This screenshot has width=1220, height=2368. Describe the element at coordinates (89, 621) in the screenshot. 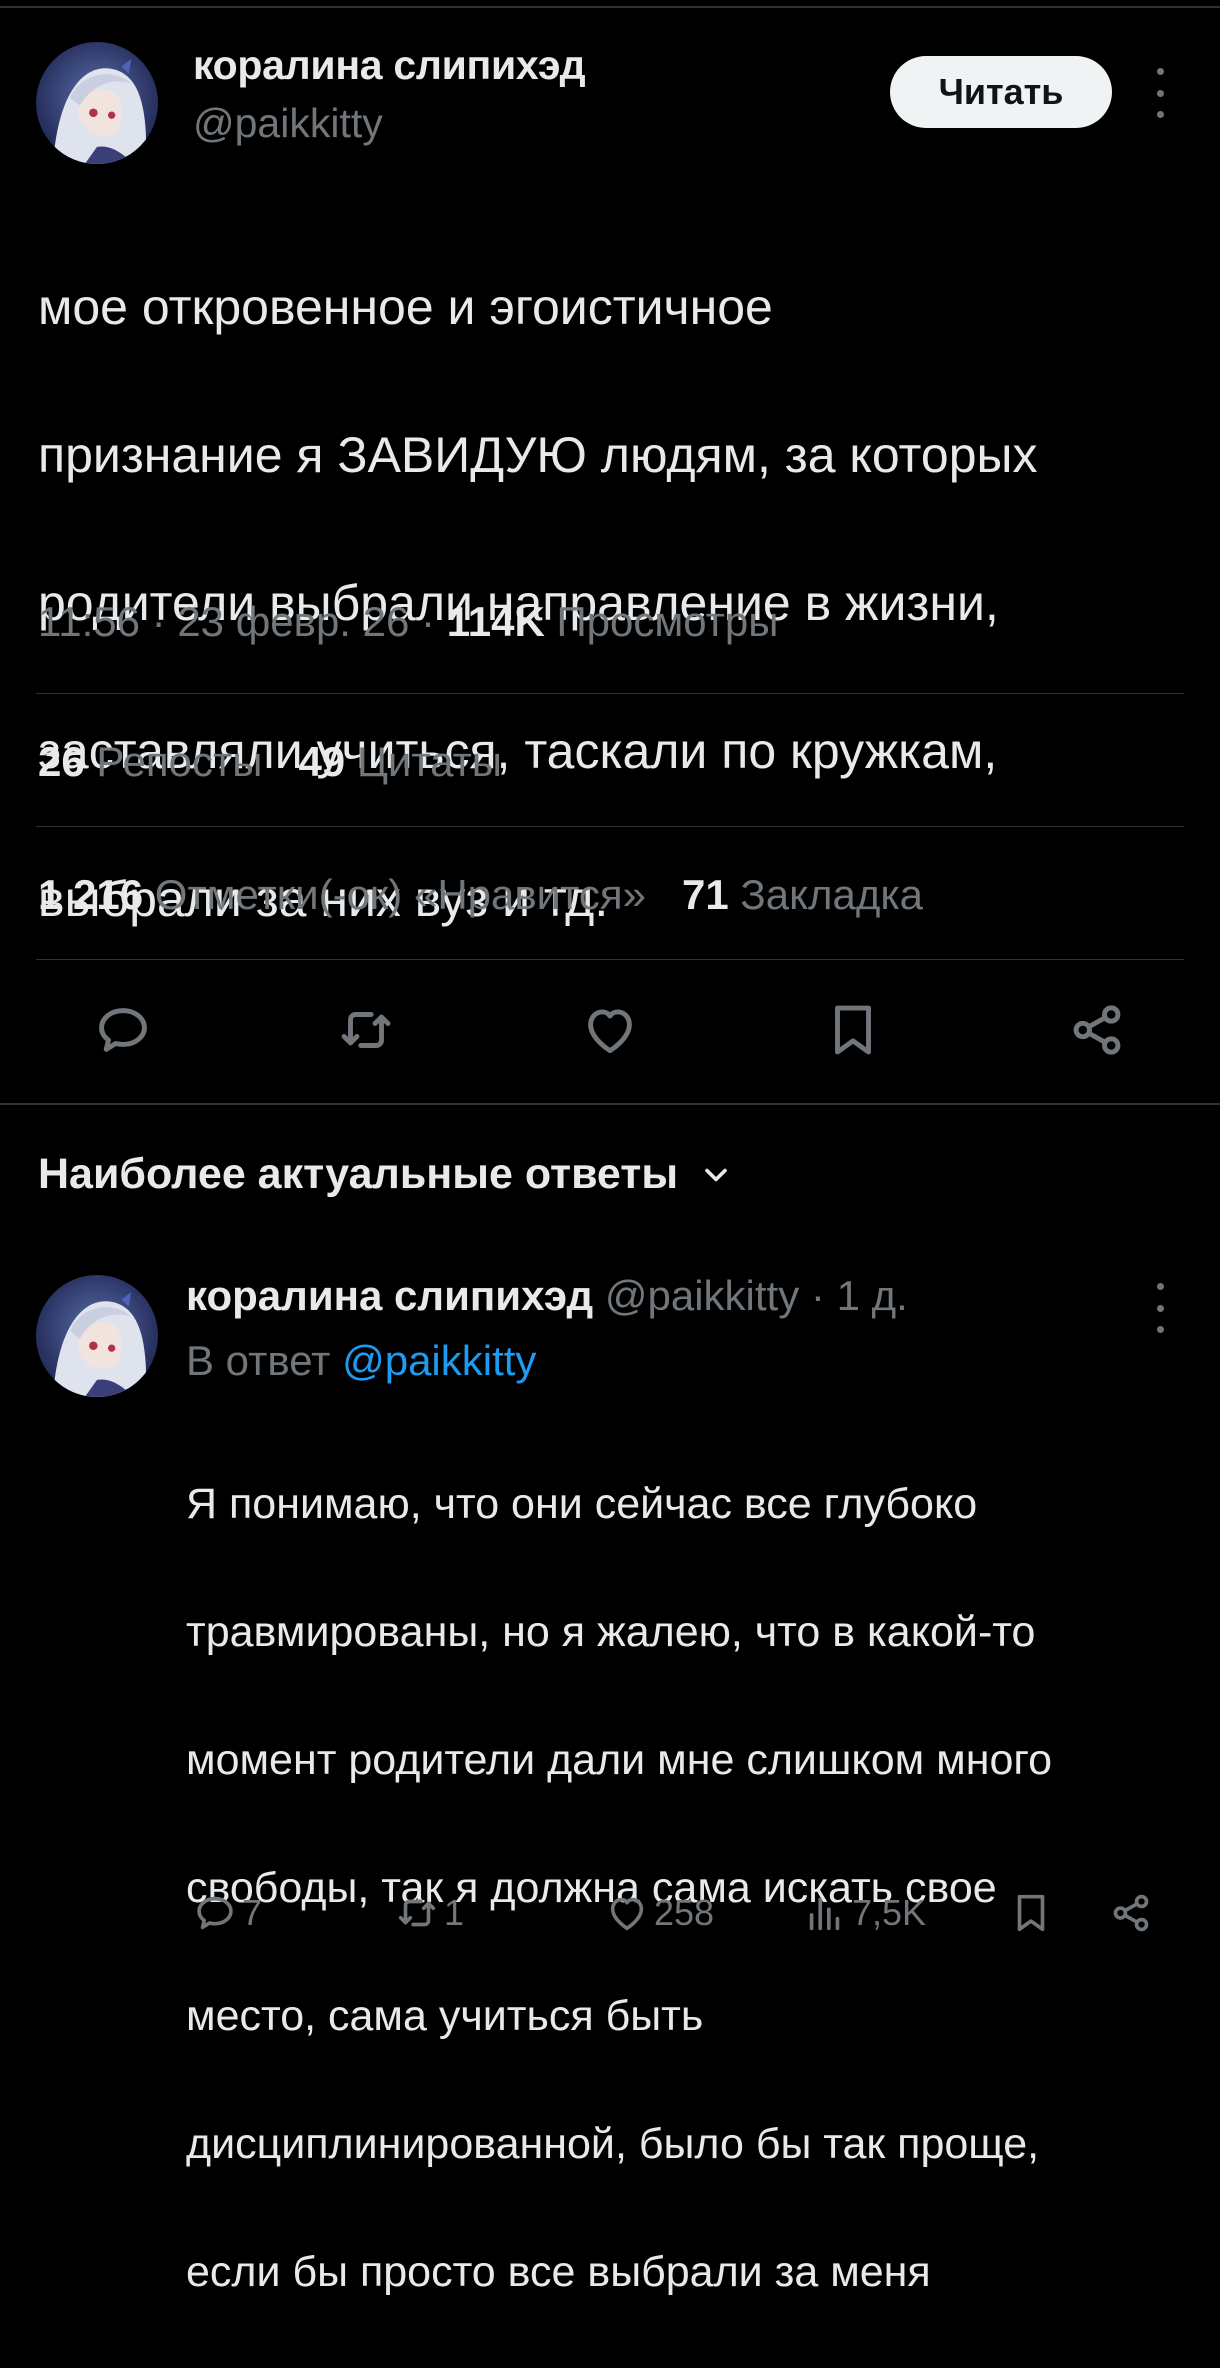

I see `tweet-time: 11:56` at that location.